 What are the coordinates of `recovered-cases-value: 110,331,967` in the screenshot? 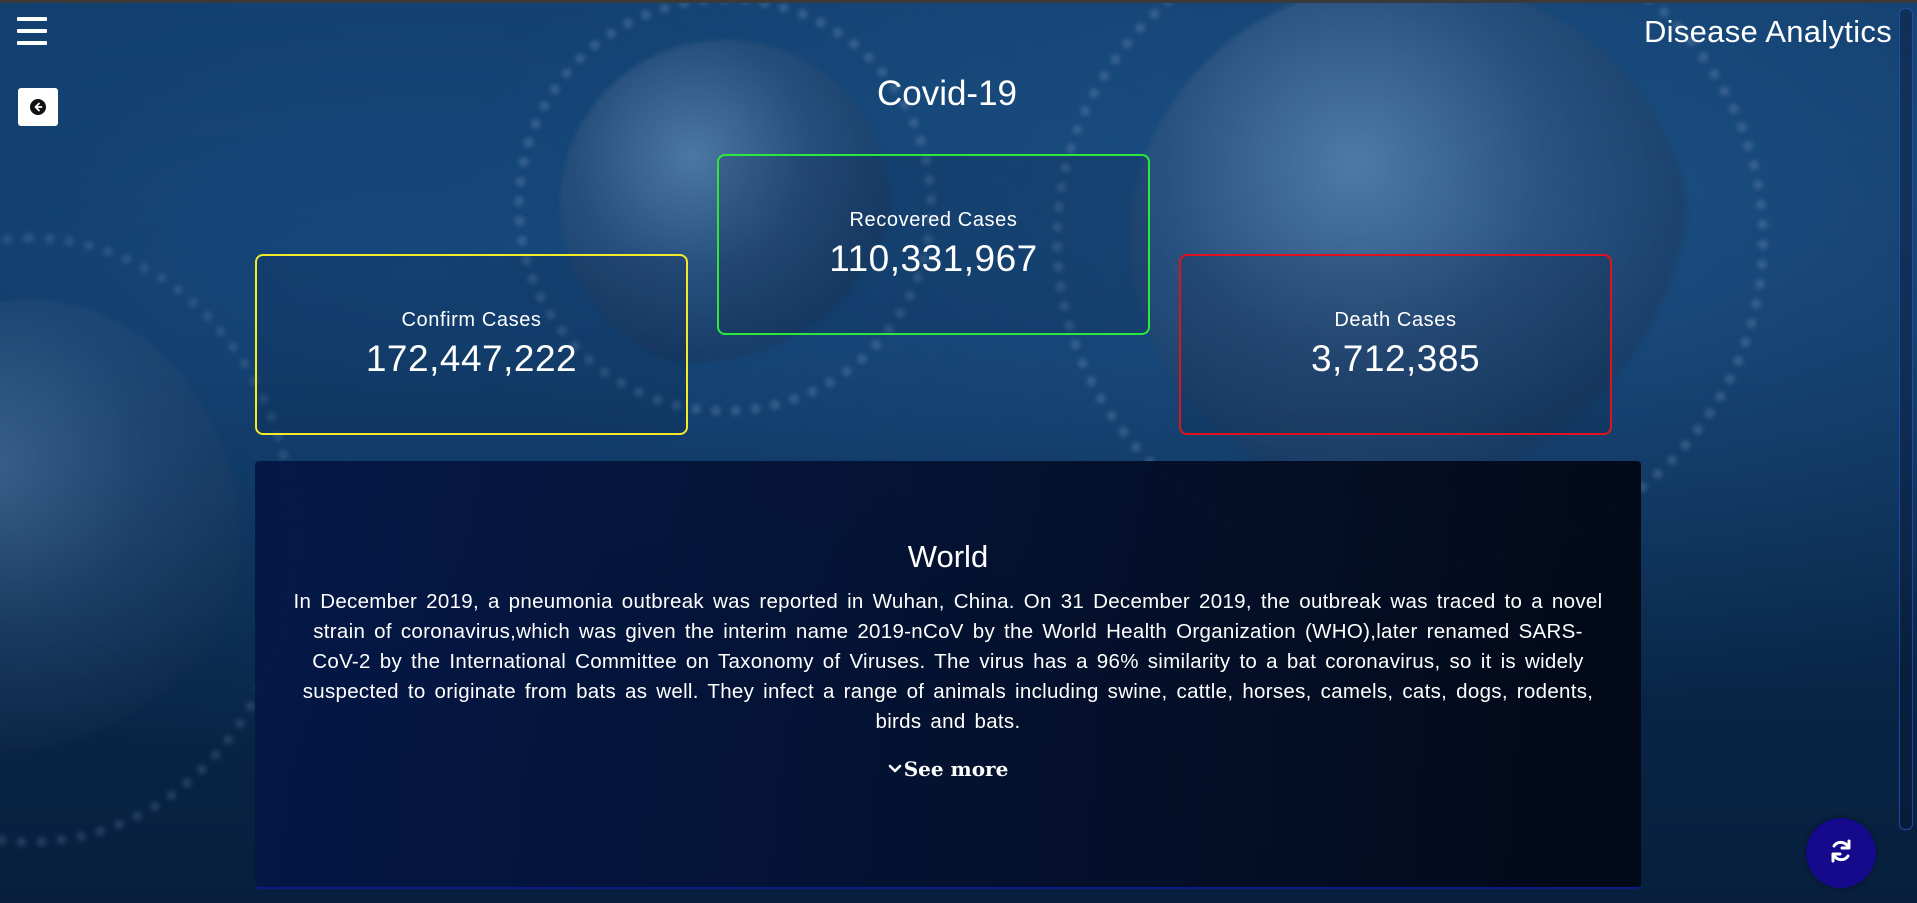 It's located at (933, 258).